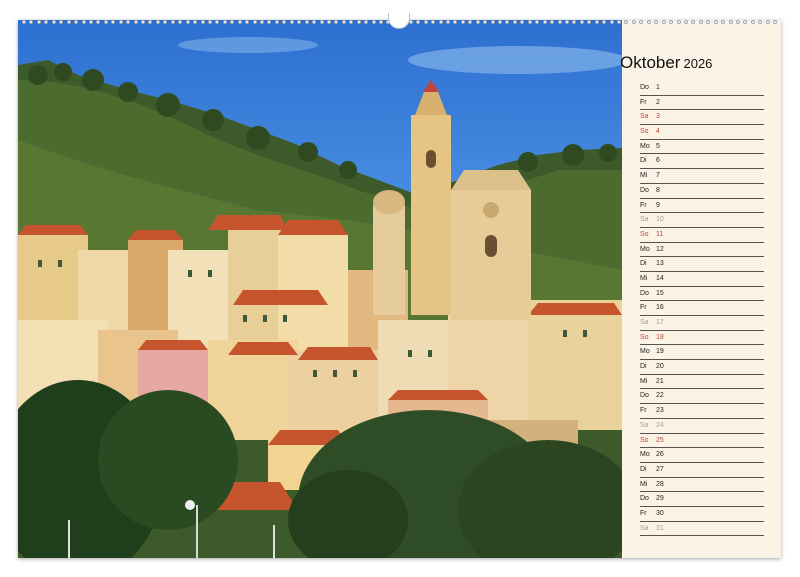  What do you see at coordinates (658, 176) in the screenshot?
I see `day-number: 7` at bounding box center [658, 176].